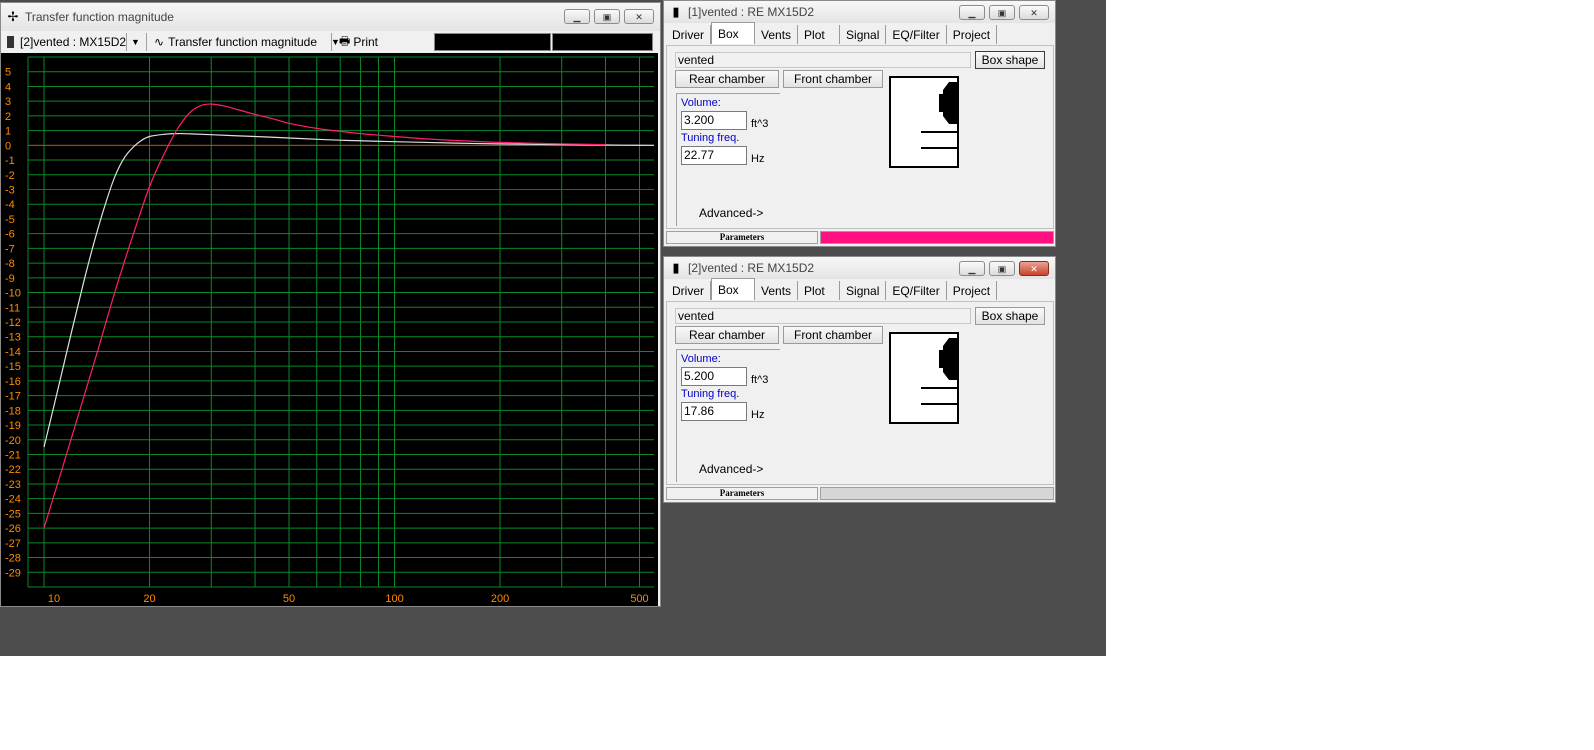 The width and height of the screenshot is (1594, 750). I want to click on y-tick-label: 1, so click(8, 132).